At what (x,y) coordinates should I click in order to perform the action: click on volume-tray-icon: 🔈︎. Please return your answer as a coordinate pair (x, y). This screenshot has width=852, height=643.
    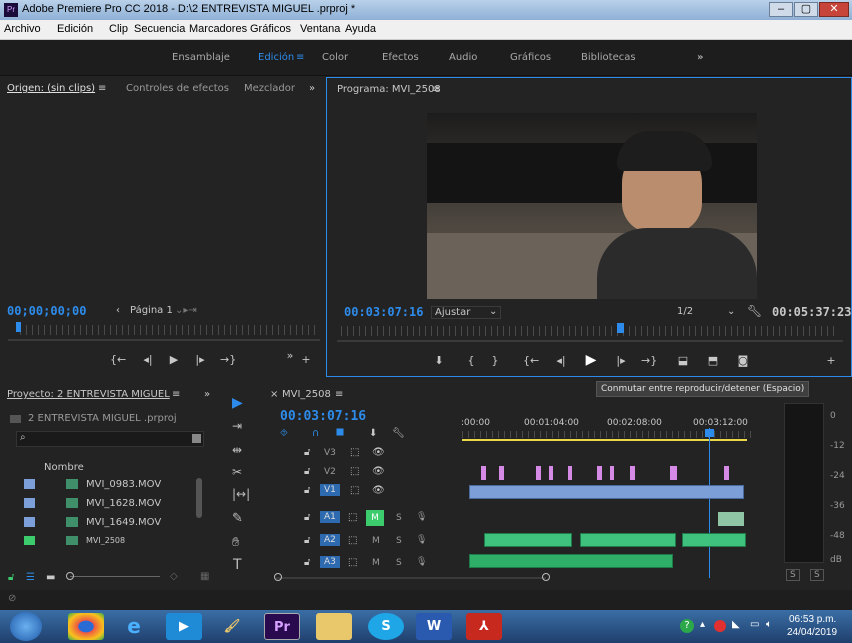
    Looking at the image, I should click on (769, 624).